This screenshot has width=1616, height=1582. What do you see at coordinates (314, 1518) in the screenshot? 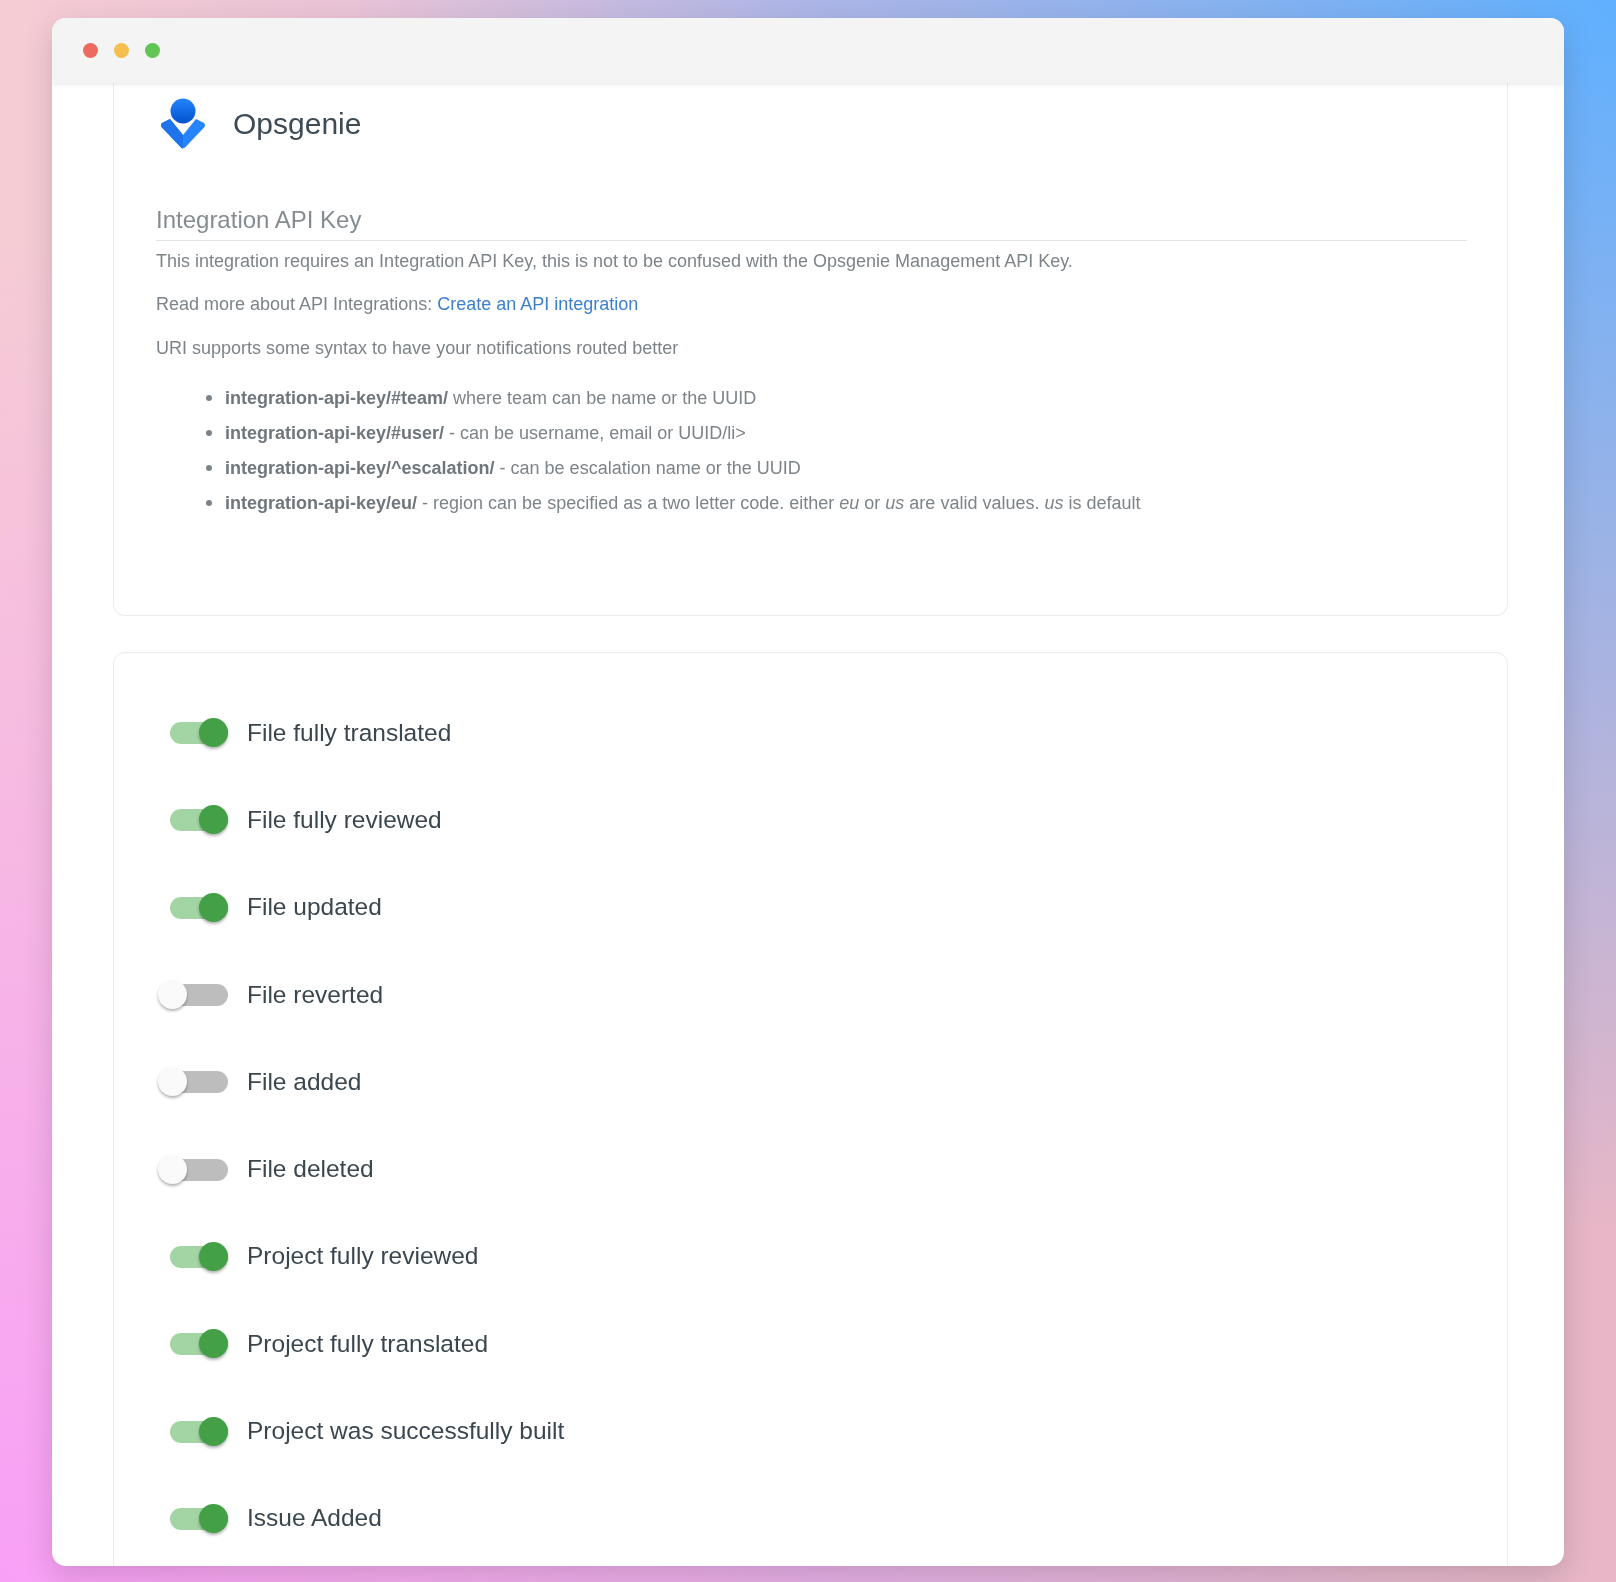
I see `notification-label: Issue Added` at bounding box center [314, 1518].